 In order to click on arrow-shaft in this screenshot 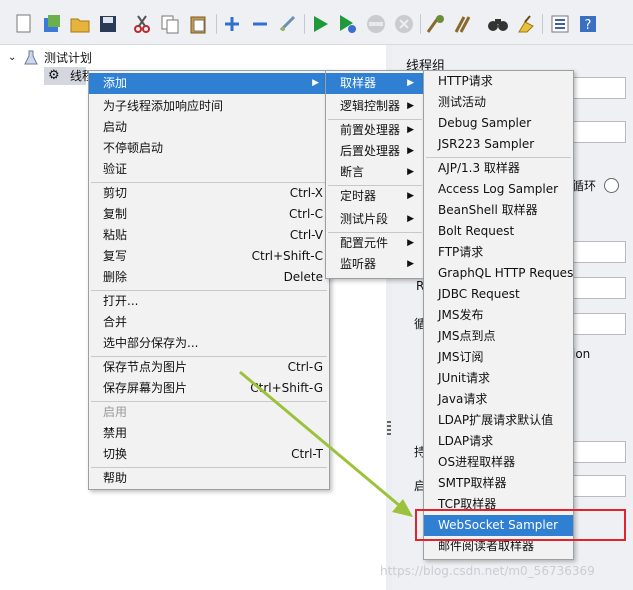, I will do `click(320, 439)`.